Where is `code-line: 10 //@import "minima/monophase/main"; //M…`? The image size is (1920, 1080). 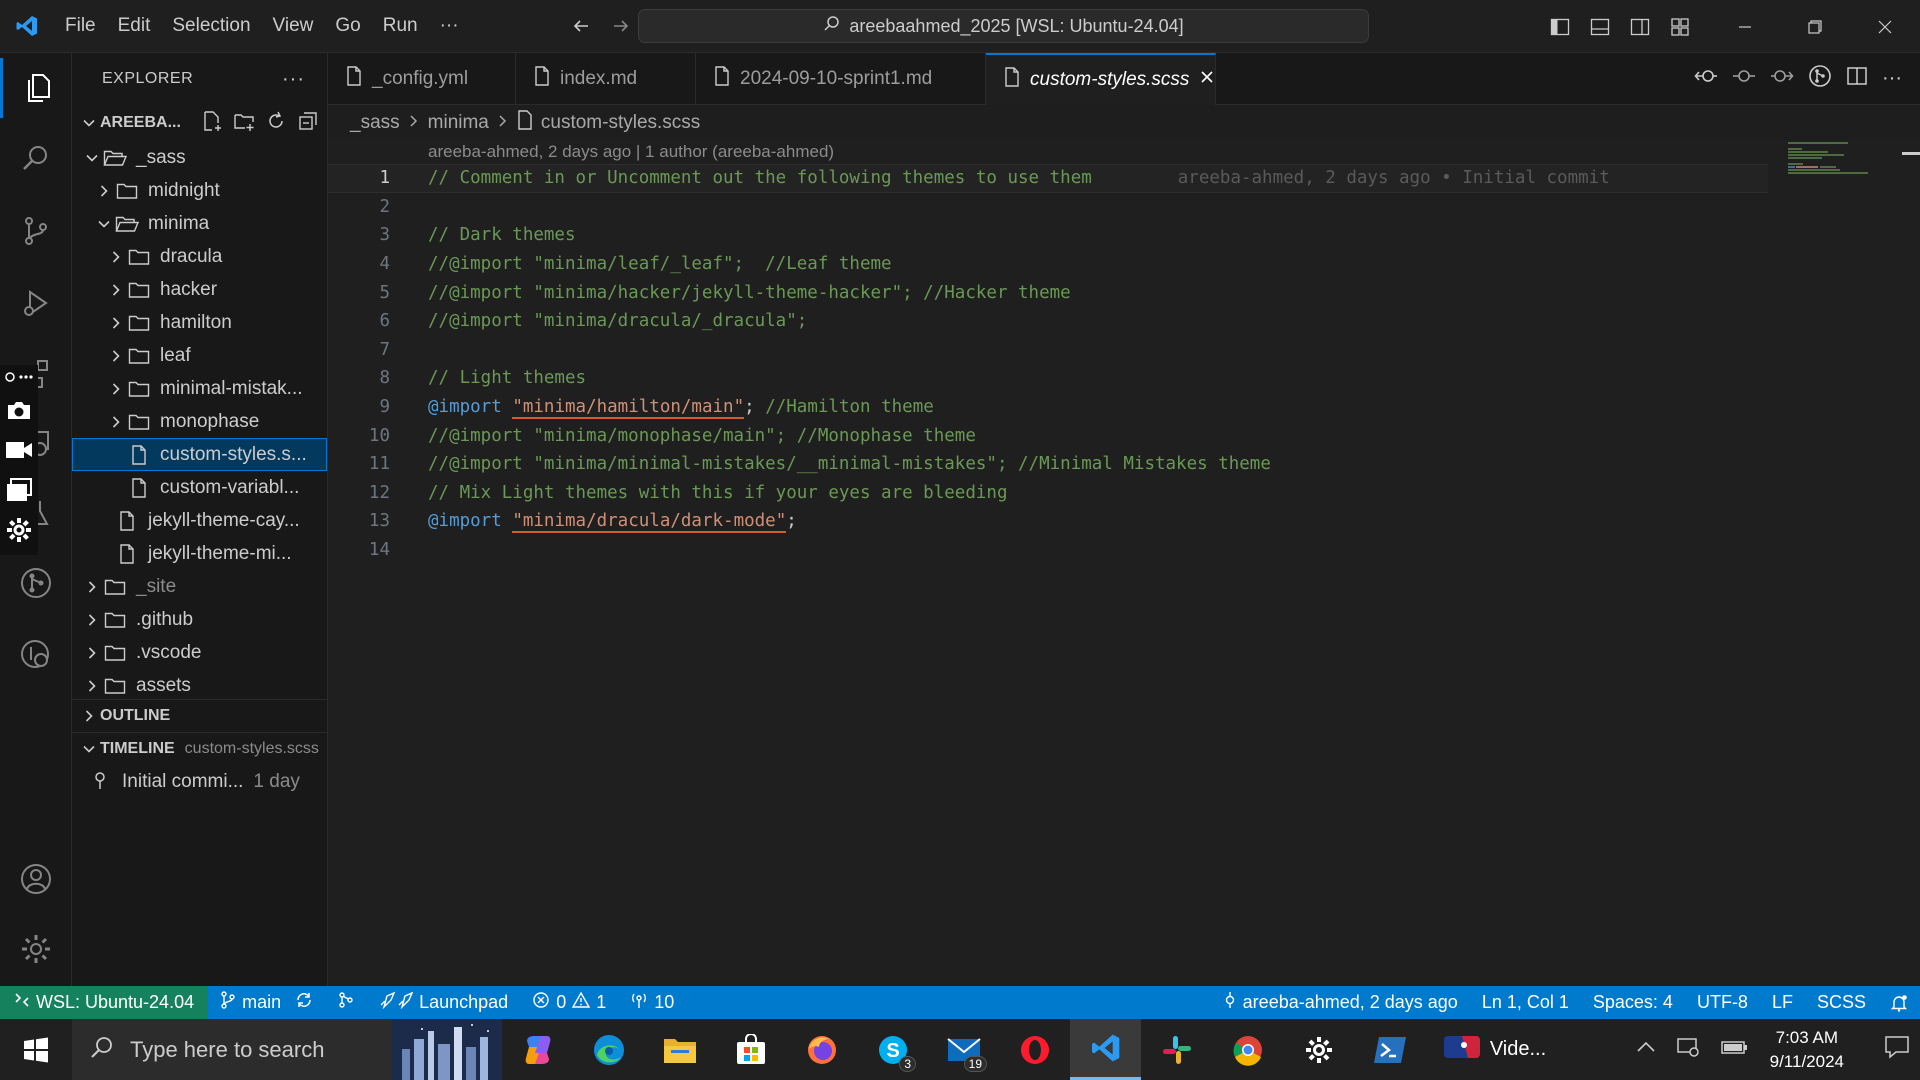 code-line: 10 //@import "minima/monophase/main"; //M… is located at coordinates (1048, 435).